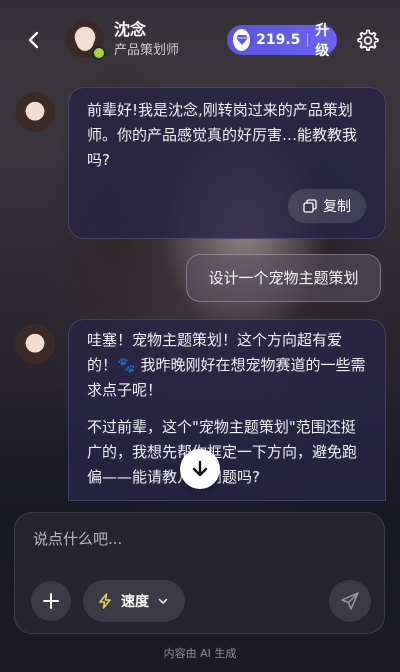 This screenshot has height=672, width=400. I want to click on character-info: 沈念 产品策划师, so click(146, 40).